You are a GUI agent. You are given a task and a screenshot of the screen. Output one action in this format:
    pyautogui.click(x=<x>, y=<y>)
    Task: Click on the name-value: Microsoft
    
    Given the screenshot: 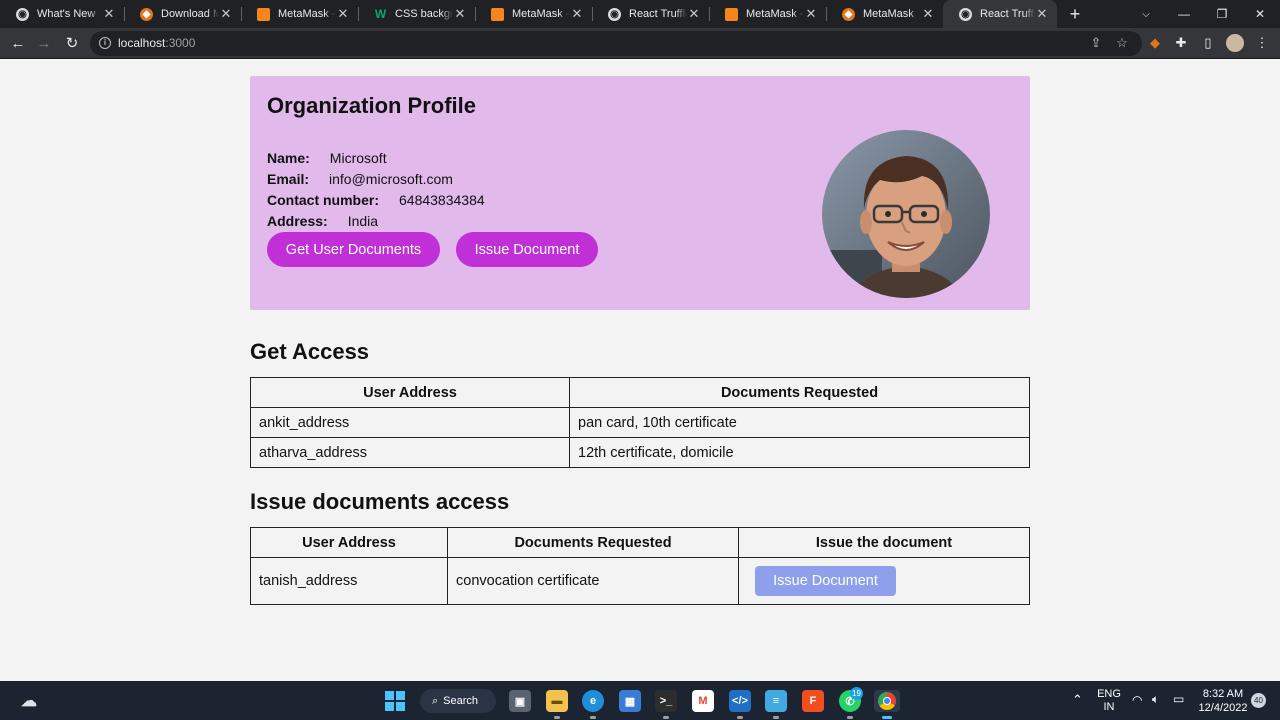 What is the action you would take?
    pyautogui.click(x=358, y=158)
    